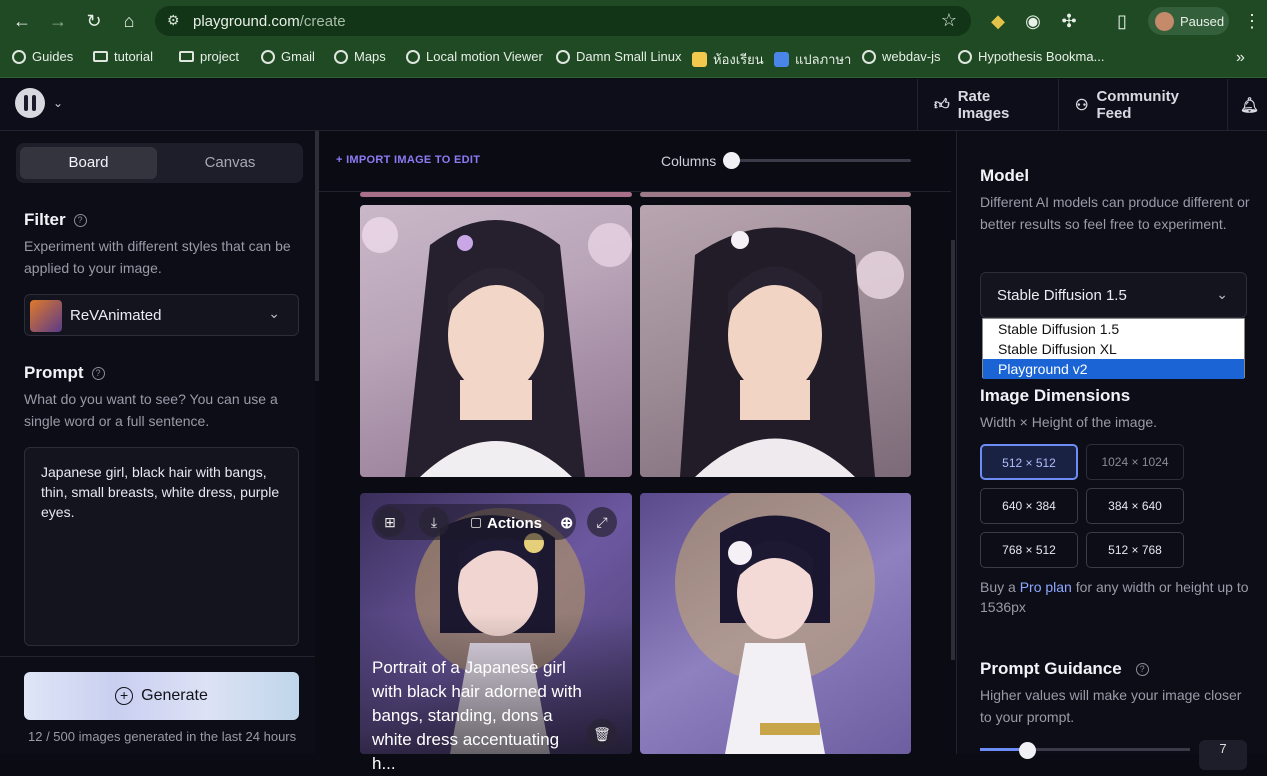 This screenshot has height=776, width=1267. I want to click on camera-icon: ◉, so click(1033, 21).